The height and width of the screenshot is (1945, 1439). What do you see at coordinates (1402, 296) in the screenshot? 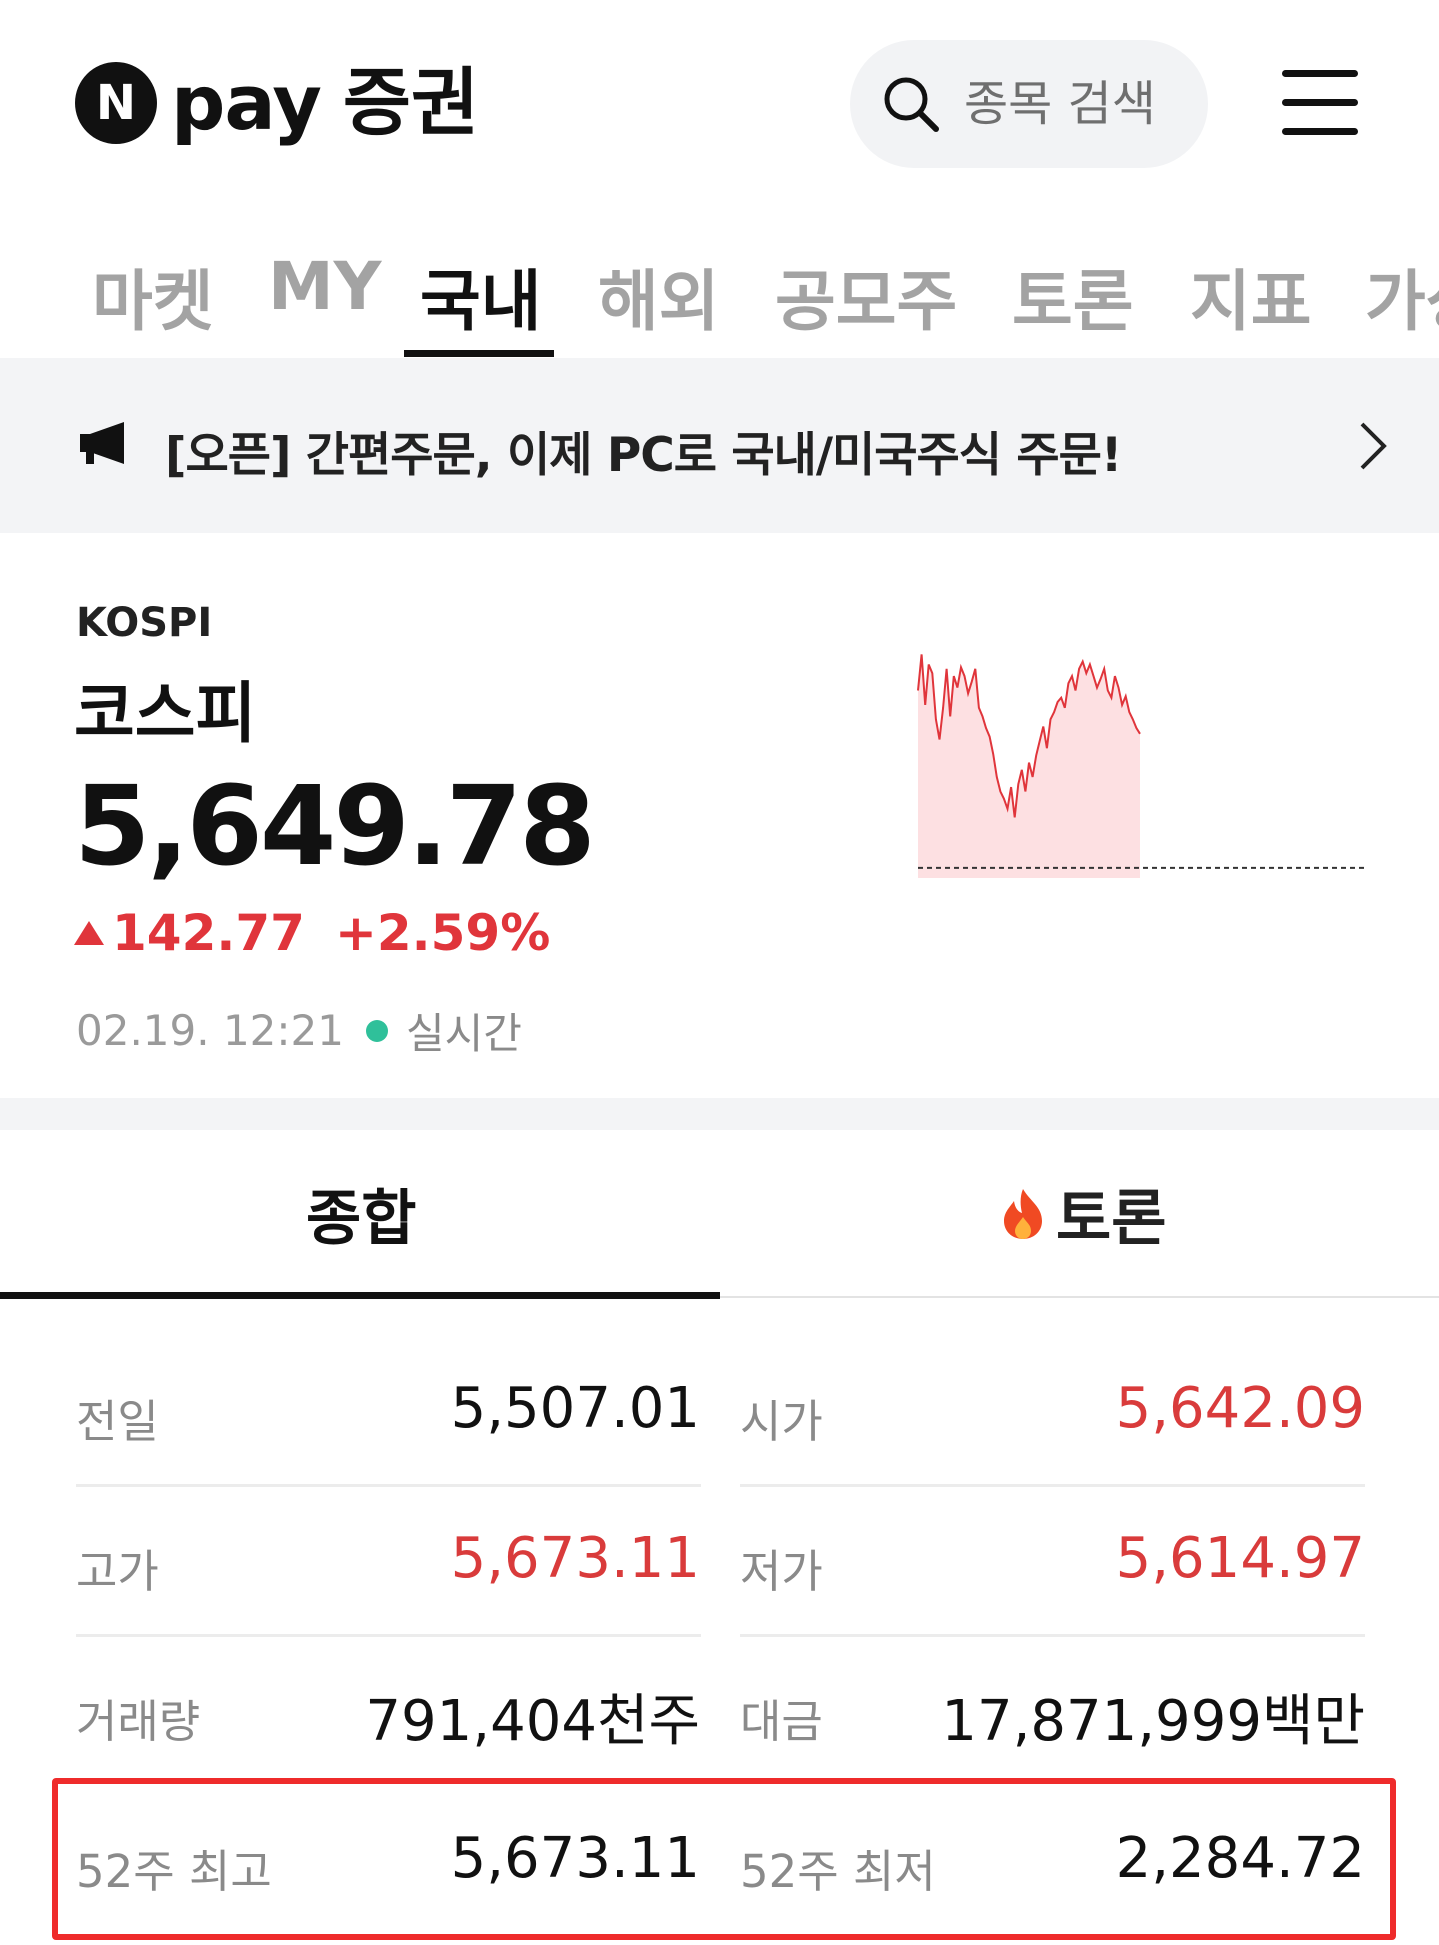
I see `tab-crypto: 가상` at bounding box center [1402, 296].